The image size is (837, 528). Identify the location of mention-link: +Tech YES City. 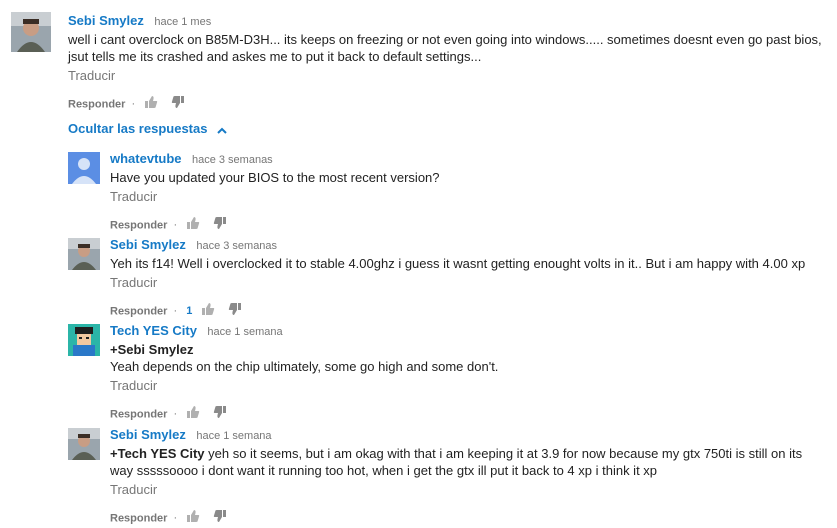
(157, 453).